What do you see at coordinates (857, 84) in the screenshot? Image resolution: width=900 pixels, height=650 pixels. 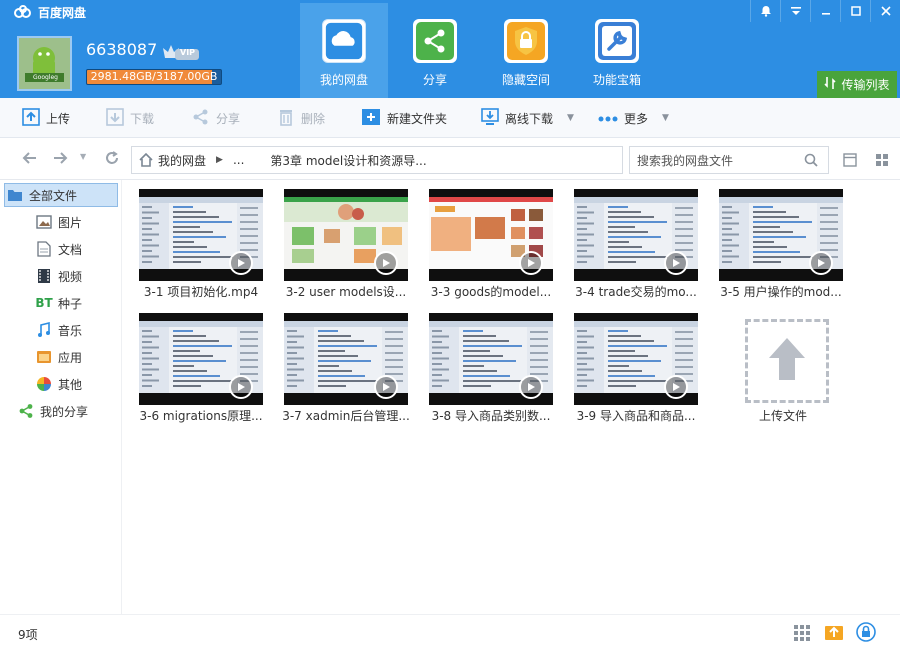 I see `transfer-list-button: 传输列表` at bounding box center [857, 84].